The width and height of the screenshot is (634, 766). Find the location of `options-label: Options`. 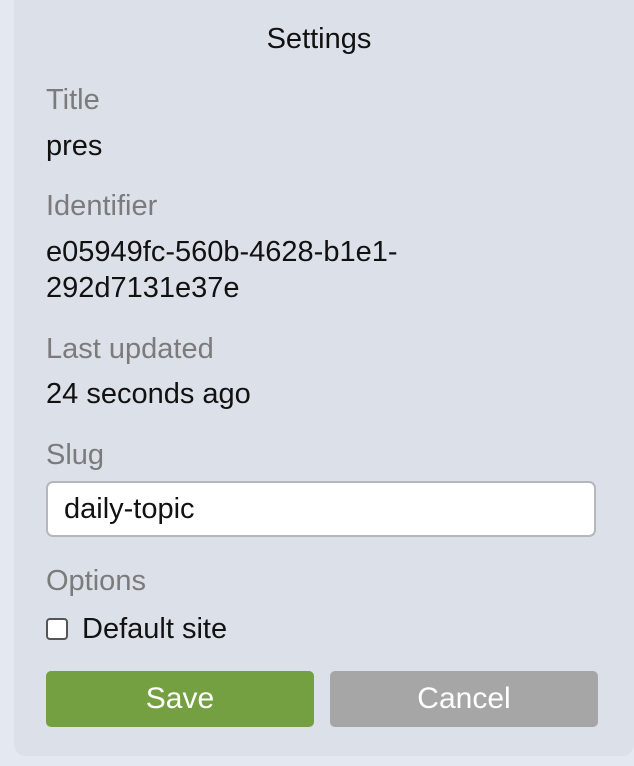

options-label: Options is located at coordinates (96, 581).